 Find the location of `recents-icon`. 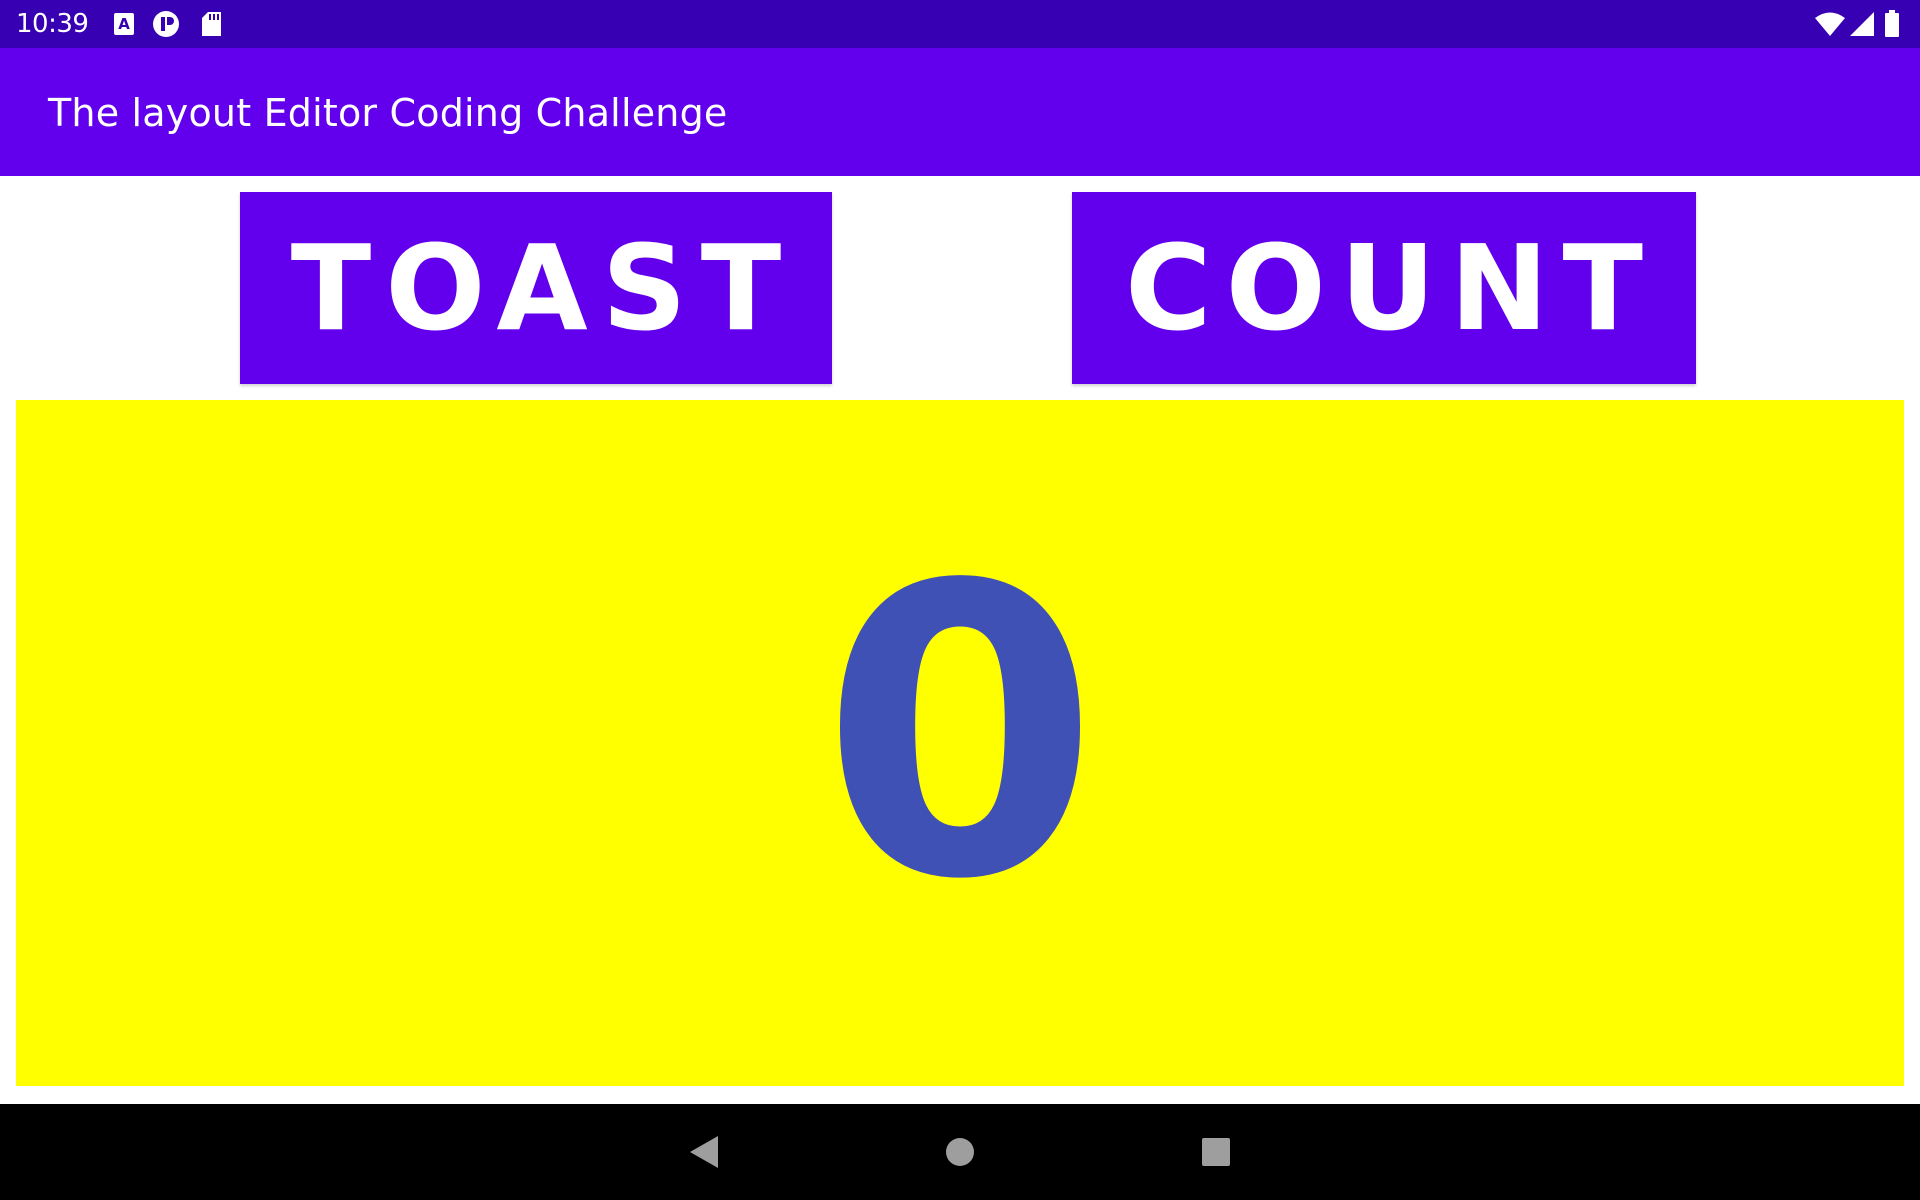

recents-icon is located at coordinates (1216, 1152).